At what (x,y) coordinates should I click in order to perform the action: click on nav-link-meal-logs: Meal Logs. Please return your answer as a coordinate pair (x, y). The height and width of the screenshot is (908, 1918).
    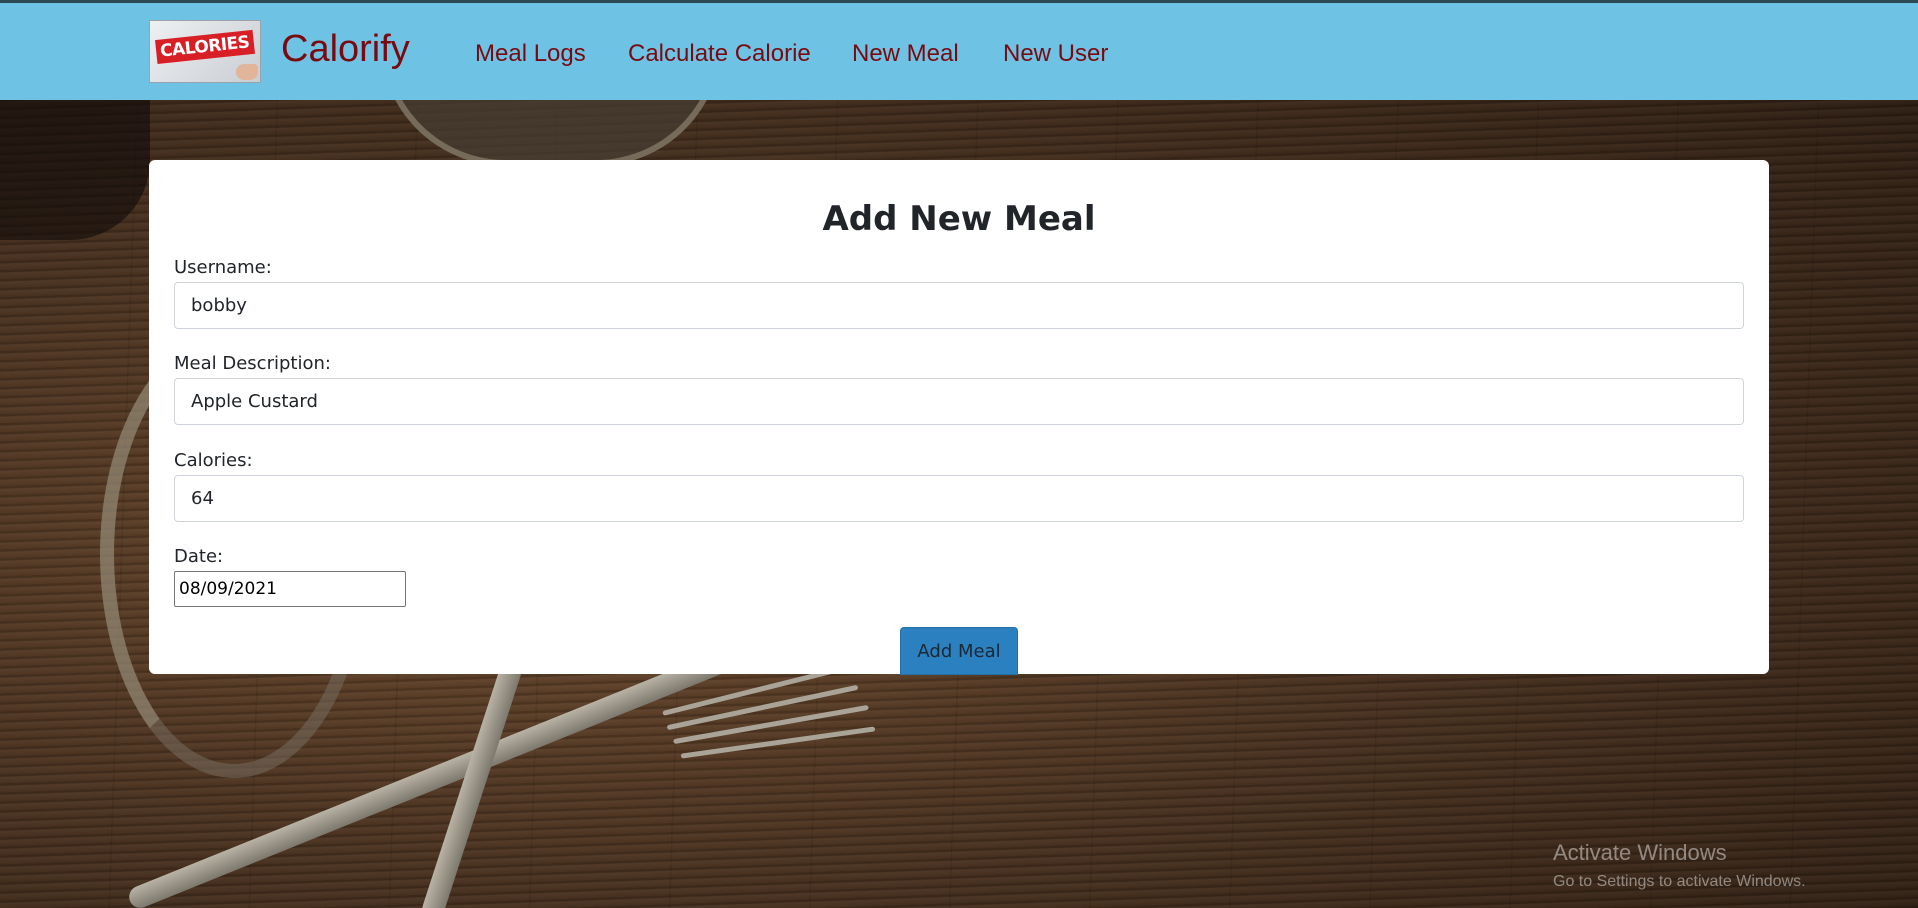
    Looking at the image, I should click on (530, 54).